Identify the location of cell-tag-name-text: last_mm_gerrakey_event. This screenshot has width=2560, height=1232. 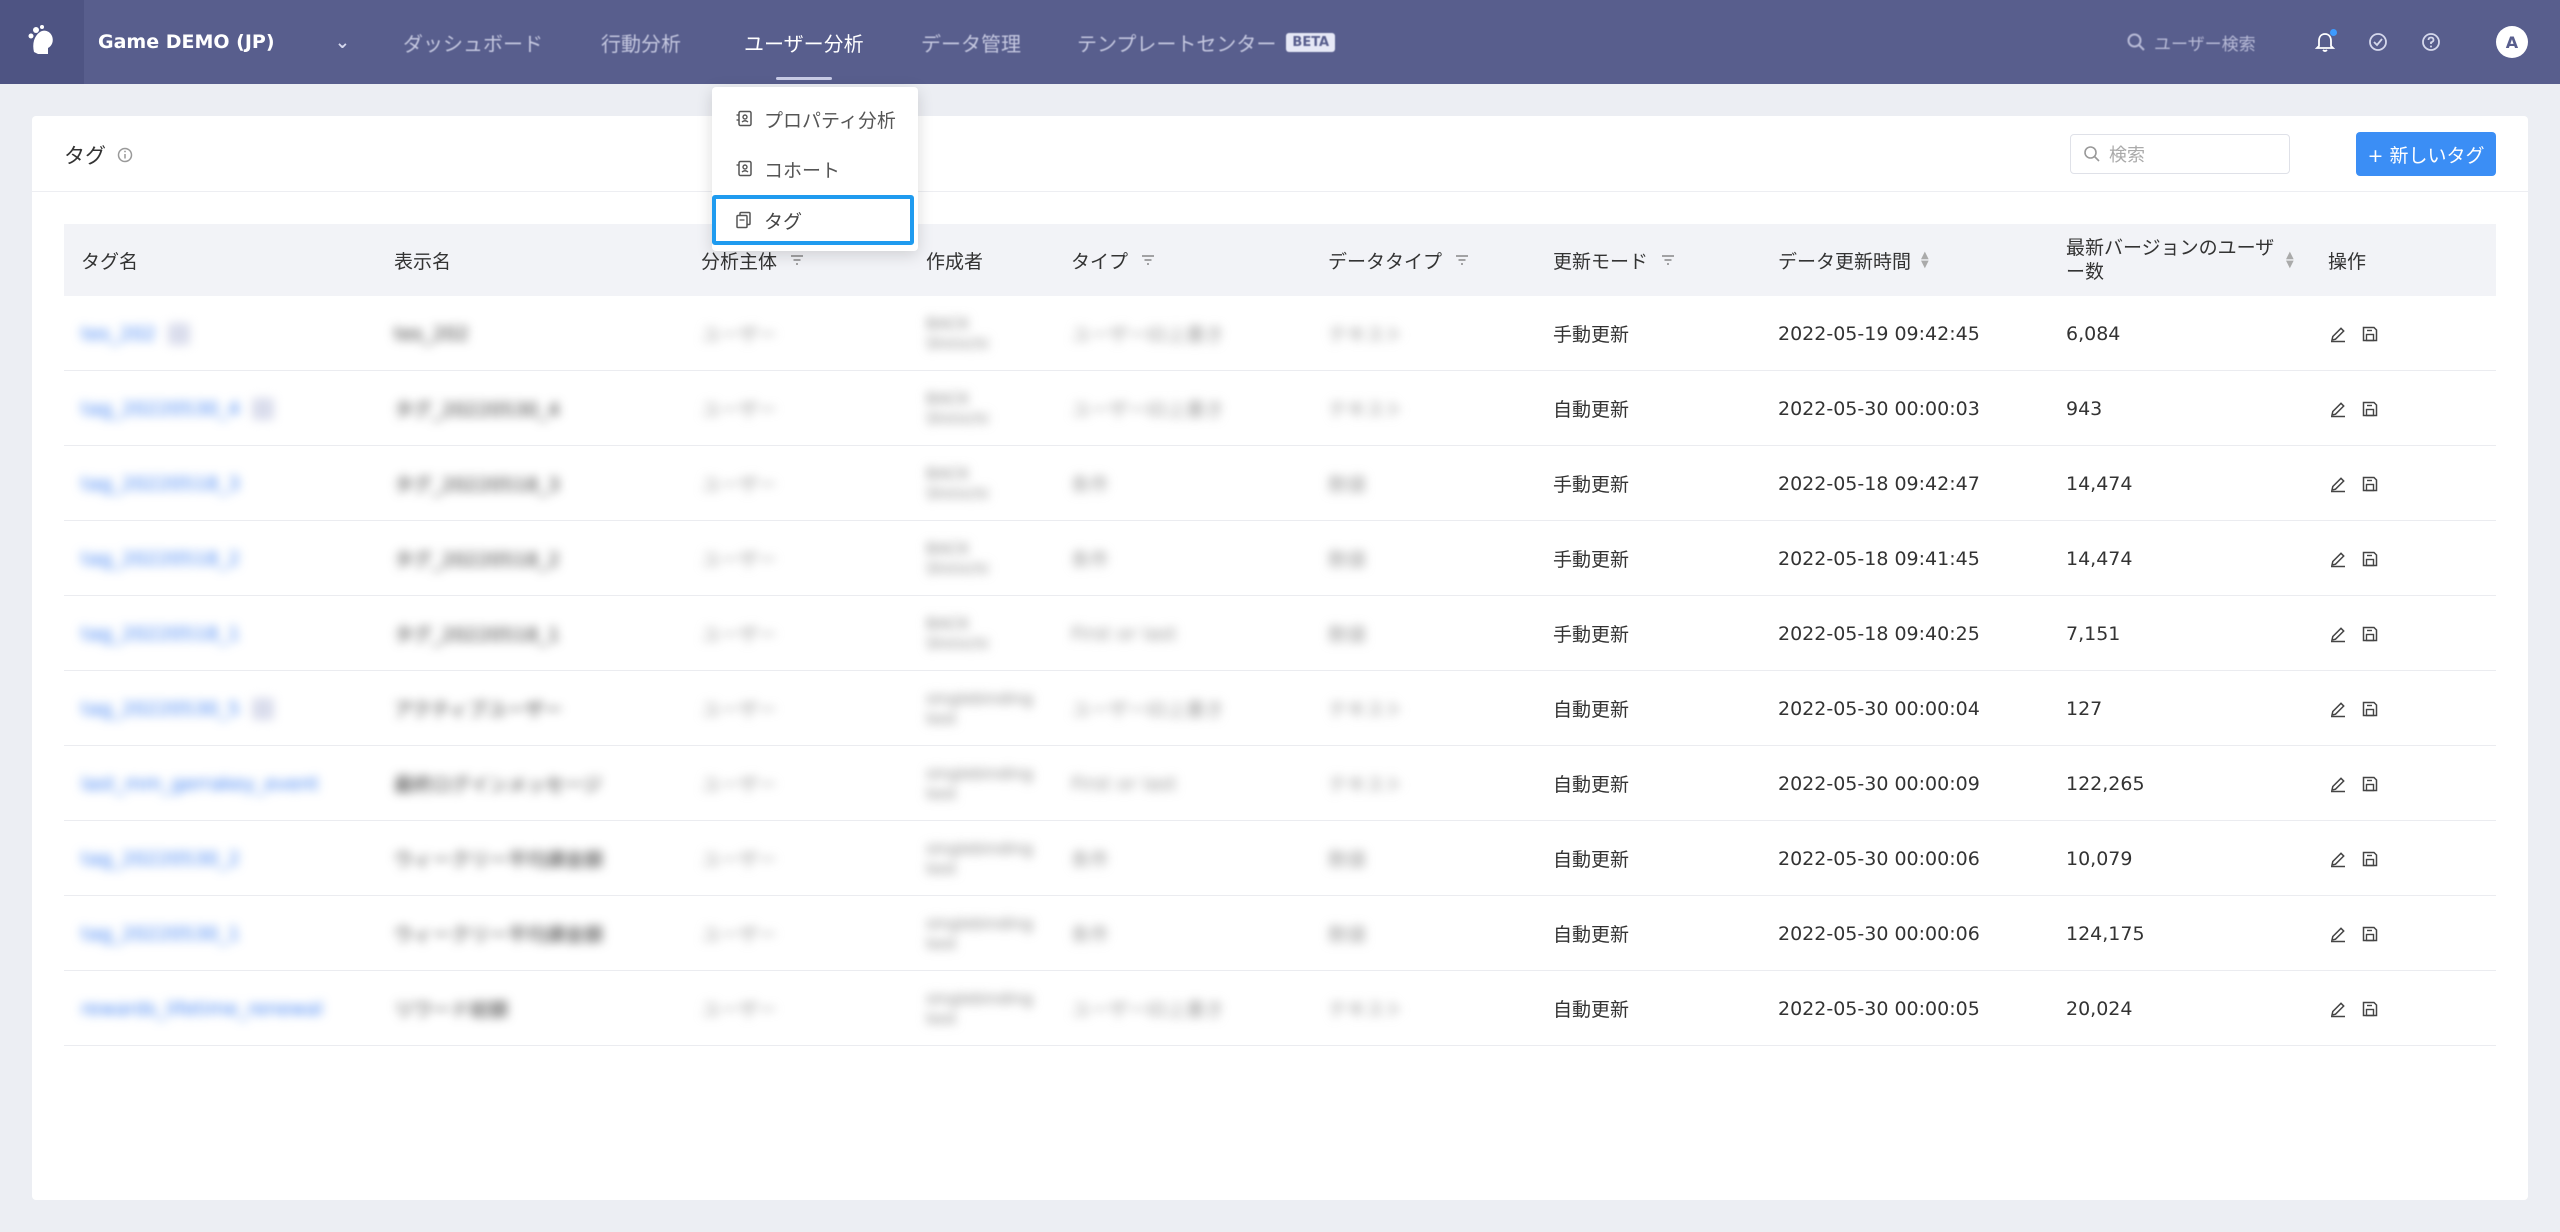
(200, 784).